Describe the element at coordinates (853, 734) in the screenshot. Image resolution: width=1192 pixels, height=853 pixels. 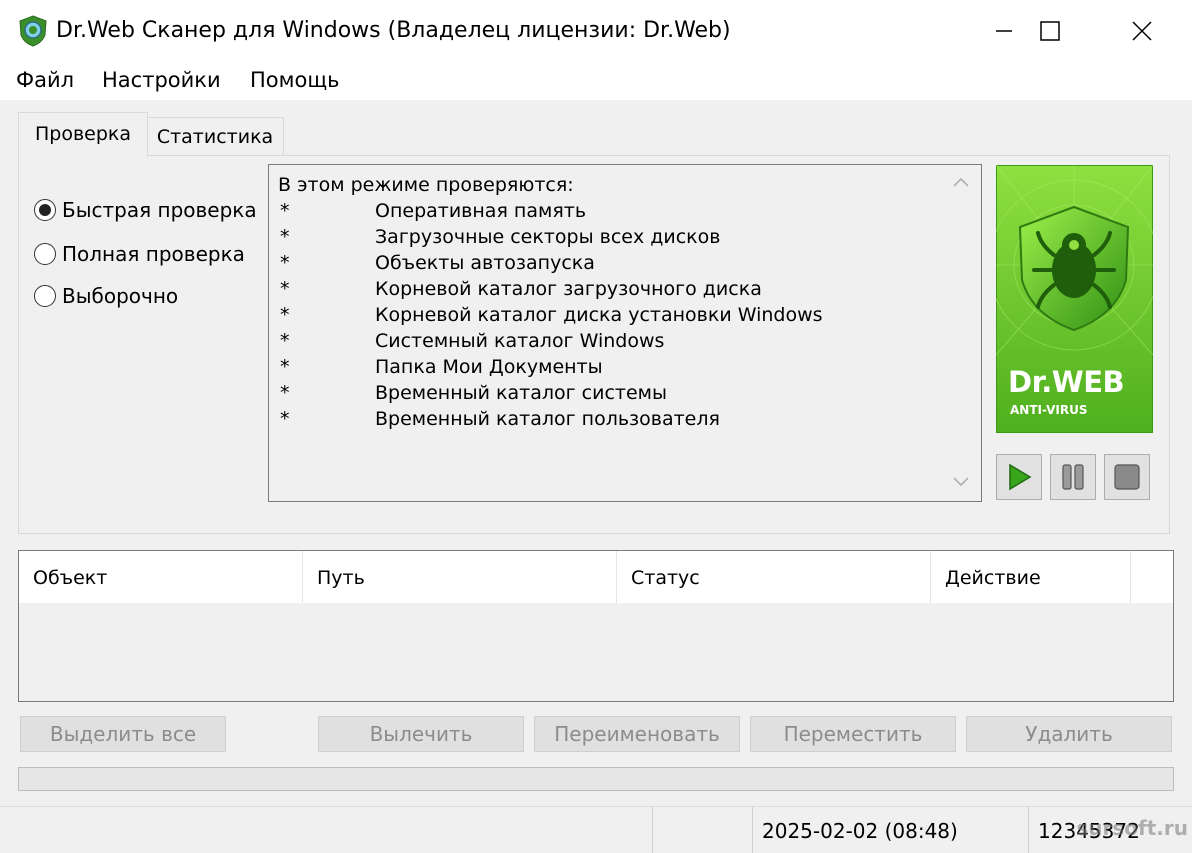
I see `move-button: Переместить` at that location.